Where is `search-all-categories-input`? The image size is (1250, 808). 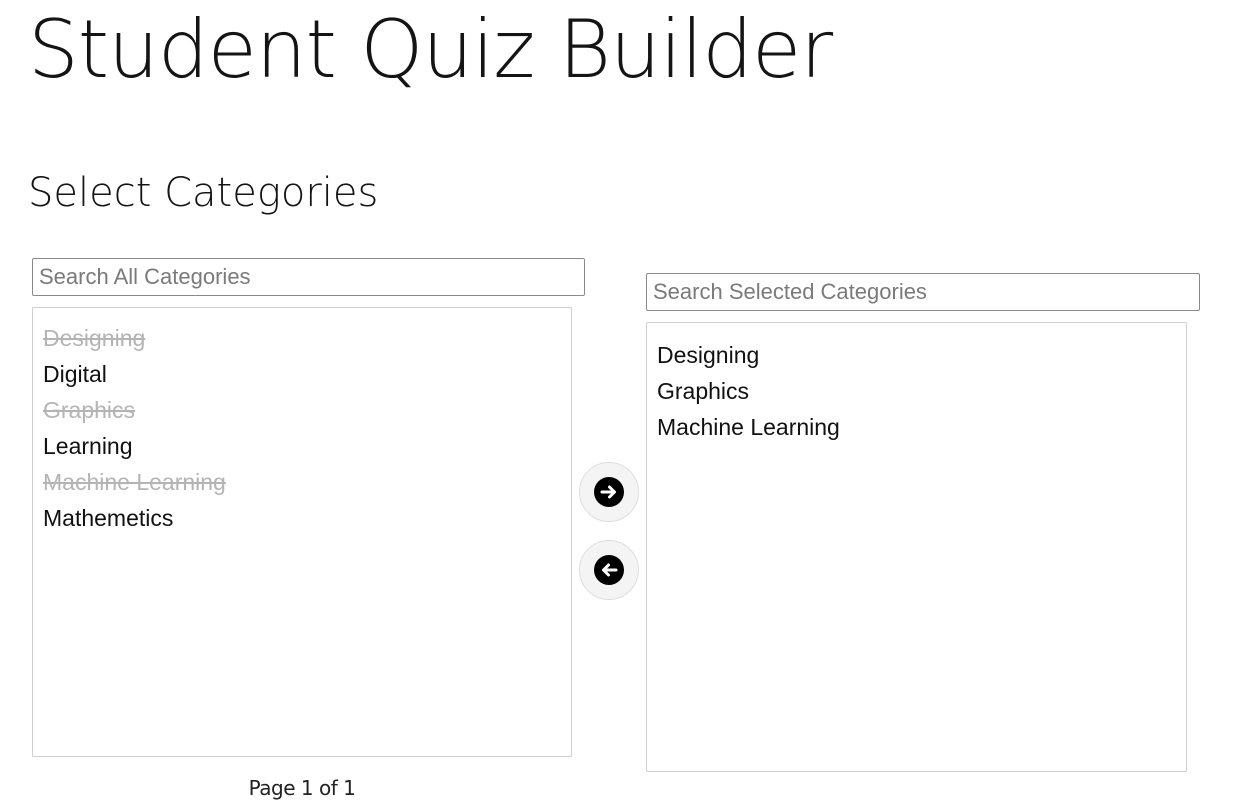
search-all-categories-input is located at coordinates (308, 277).